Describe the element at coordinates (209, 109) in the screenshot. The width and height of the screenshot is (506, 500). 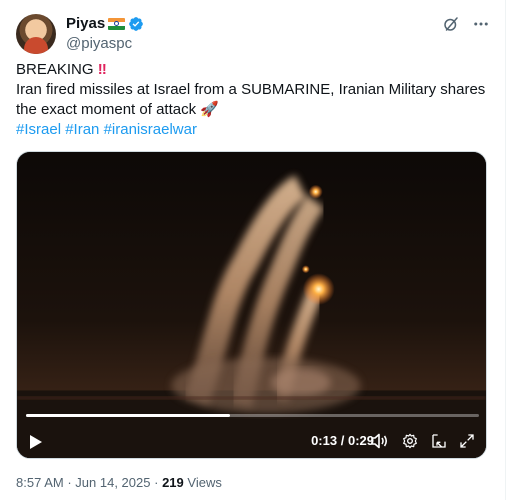
I see `rocket-emoji: 🚀` at that location.